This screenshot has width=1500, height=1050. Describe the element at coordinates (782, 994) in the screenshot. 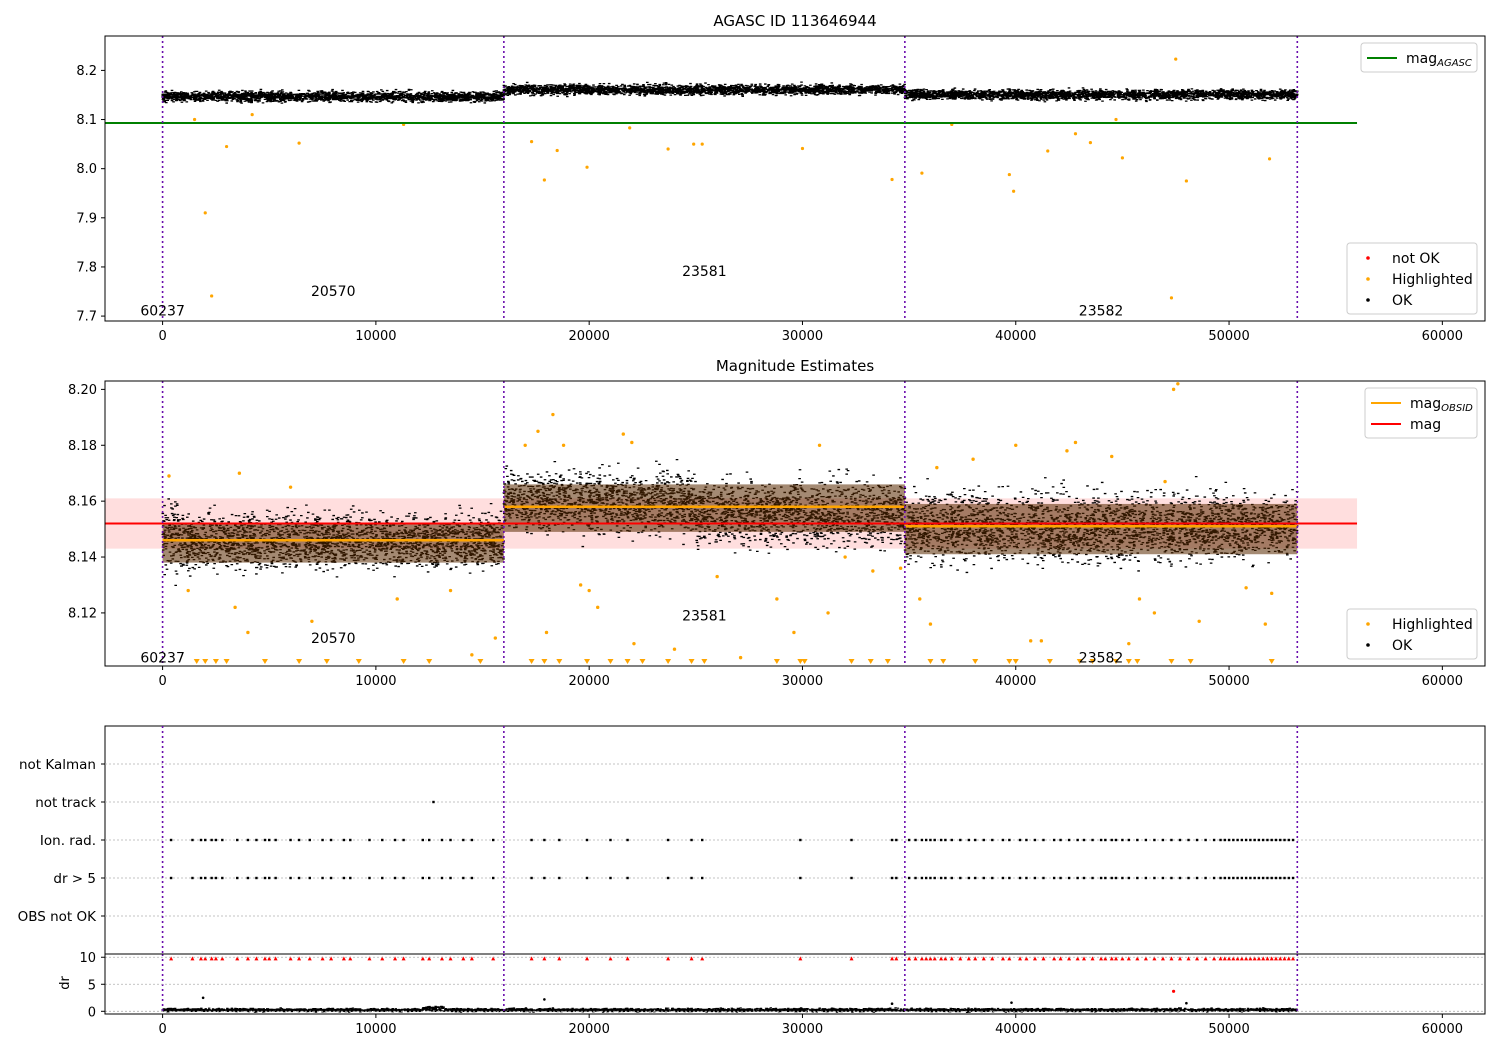

I see `plot-area-dr: 0 5 10 0 10000 20000 30000 40000 50000 60000` at that location.